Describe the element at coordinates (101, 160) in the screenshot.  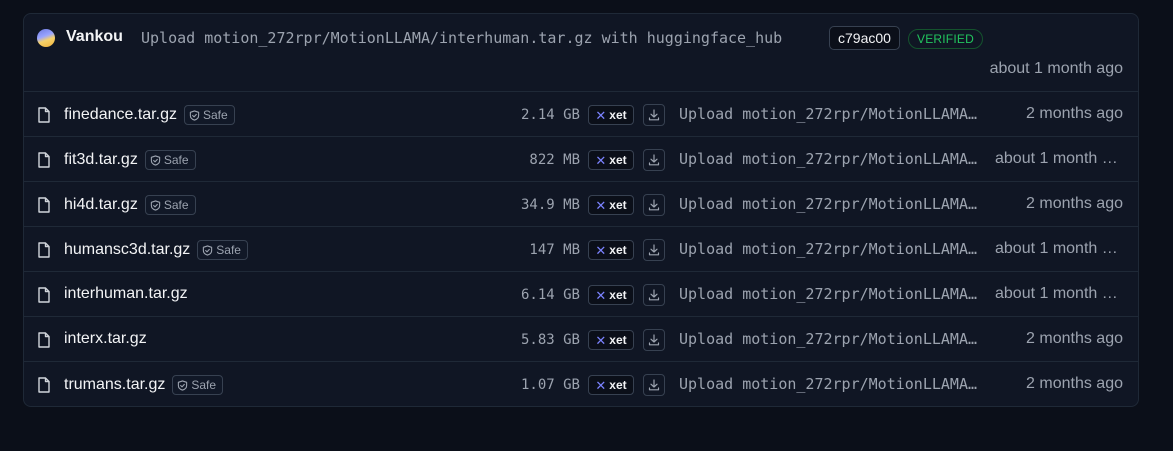
I see `file-name: fit3d.tar.gz` at that location.